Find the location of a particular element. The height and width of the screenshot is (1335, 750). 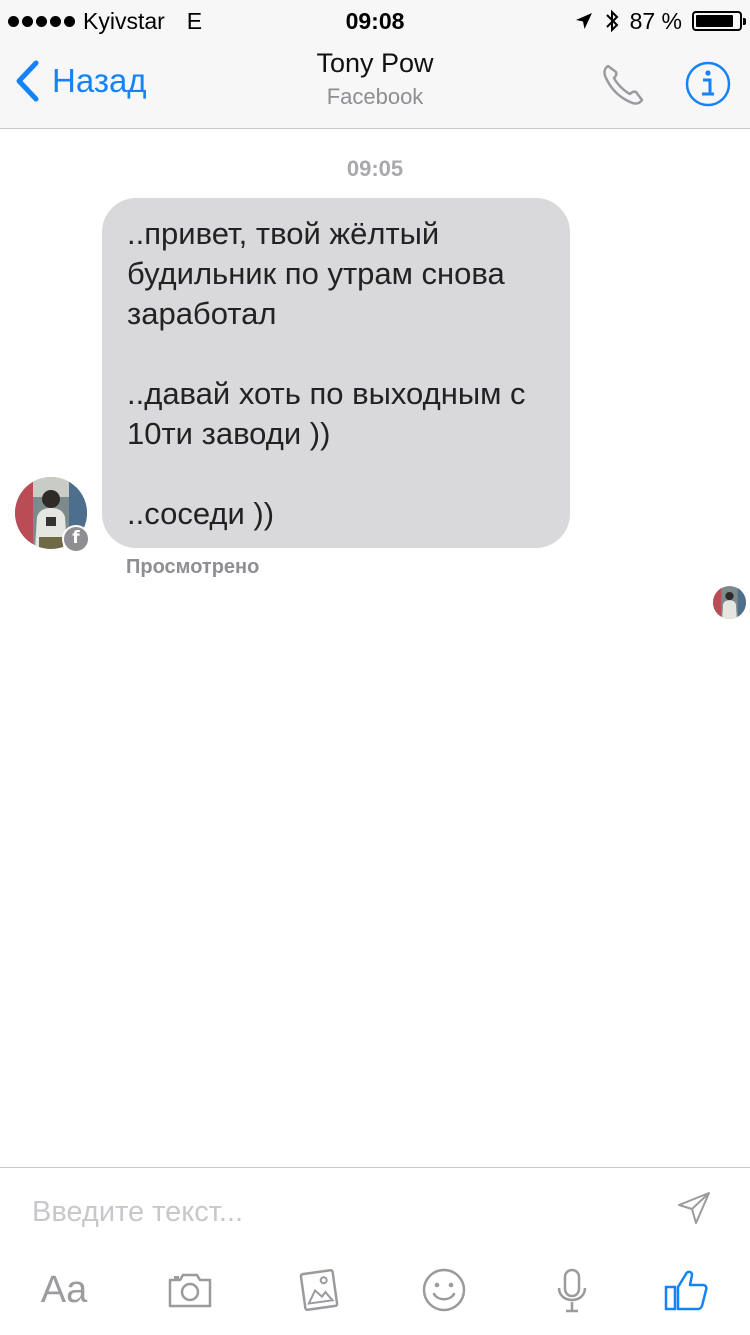

microphone-icon is located at coordinates (572, 1290).